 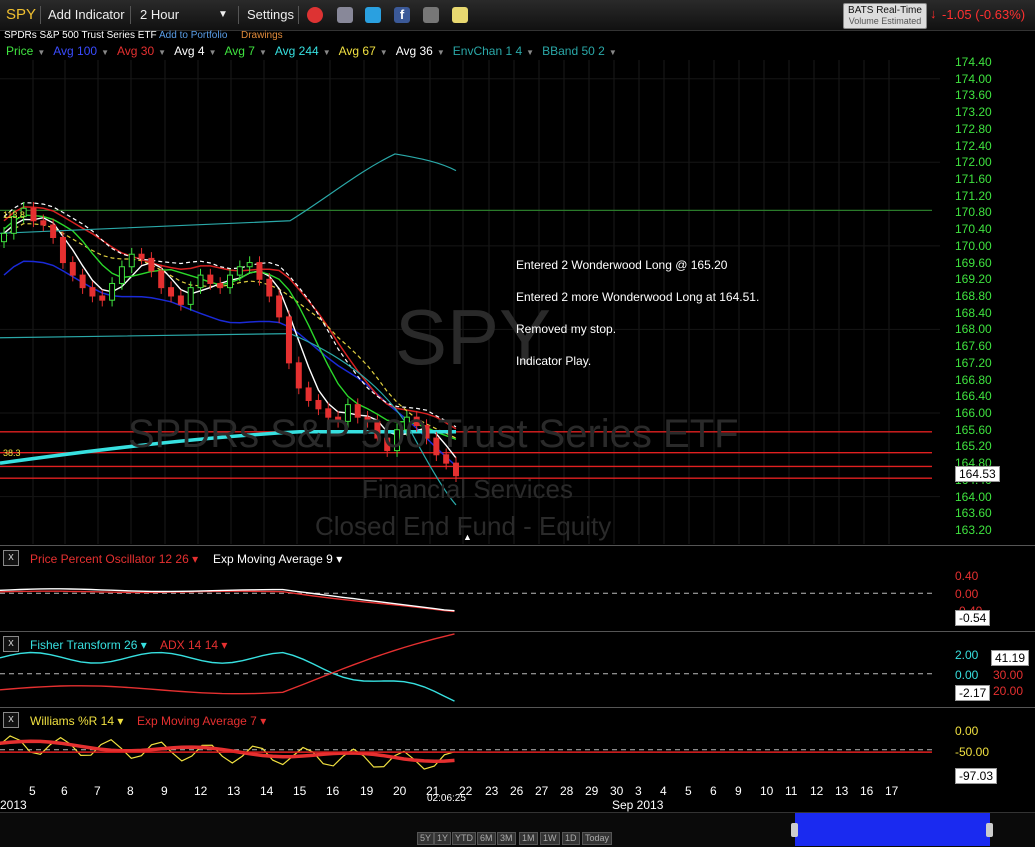 I want to click on chart-annotation: Entered 2 Wonderwood Long @ 165.20, so click(x=621, y=265).